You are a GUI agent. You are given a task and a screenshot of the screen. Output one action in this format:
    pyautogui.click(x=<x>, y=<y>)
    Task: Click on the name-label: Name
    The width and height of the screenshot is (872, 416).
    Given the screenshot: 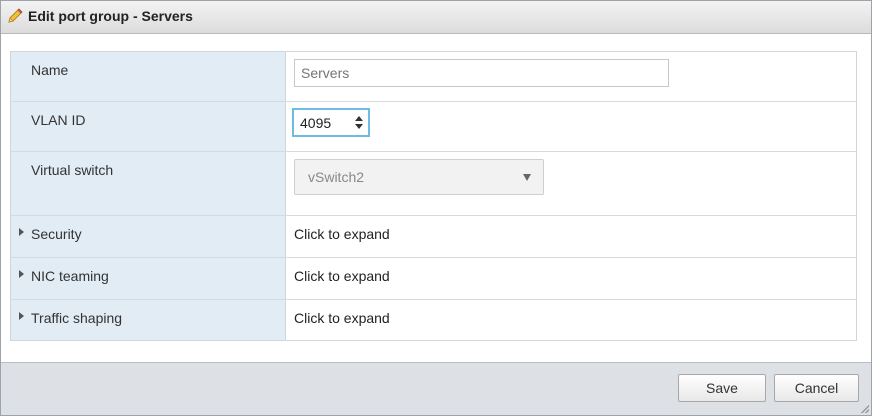 What is the action you would take?
    pyautogui.click(x=50, y=70)
    